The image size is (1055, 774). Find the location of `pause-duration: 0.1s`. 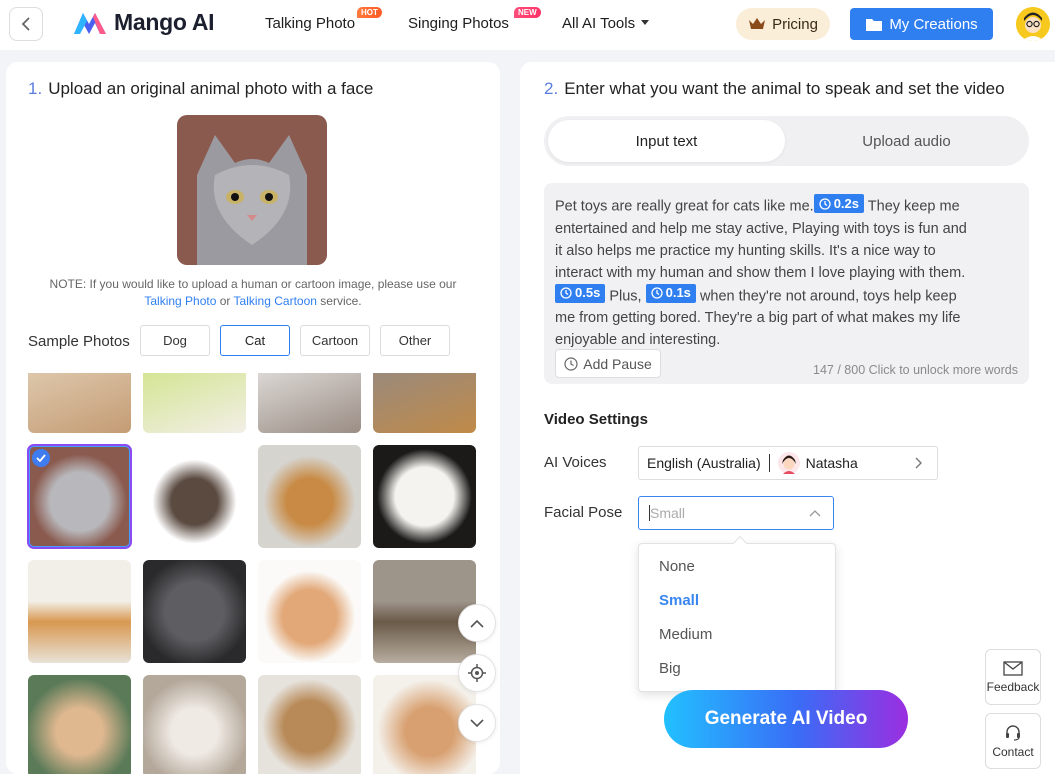

pause-duration: 0.1s is located at coordinates (678, 292).